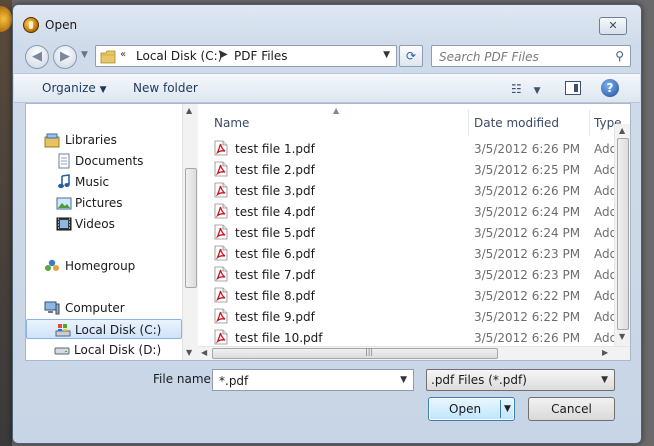  What do you see at coordinates (204, 352) in the screenshot?
I see `scroll-left-icon: ◀` at bounding box center [204, 352].